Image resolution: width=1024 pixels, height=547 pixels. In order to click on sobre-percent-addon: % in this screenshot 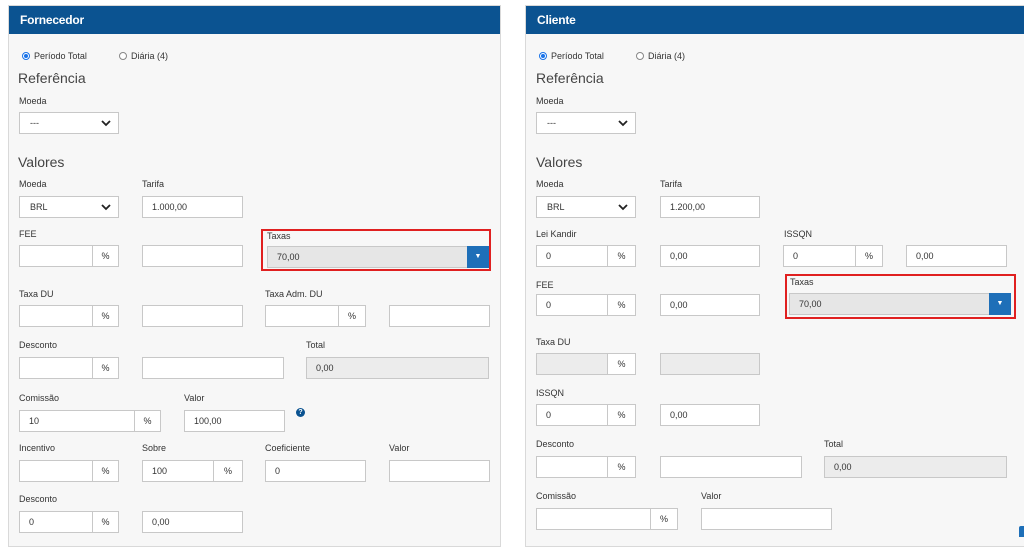, I will do `click(228, 471)`.